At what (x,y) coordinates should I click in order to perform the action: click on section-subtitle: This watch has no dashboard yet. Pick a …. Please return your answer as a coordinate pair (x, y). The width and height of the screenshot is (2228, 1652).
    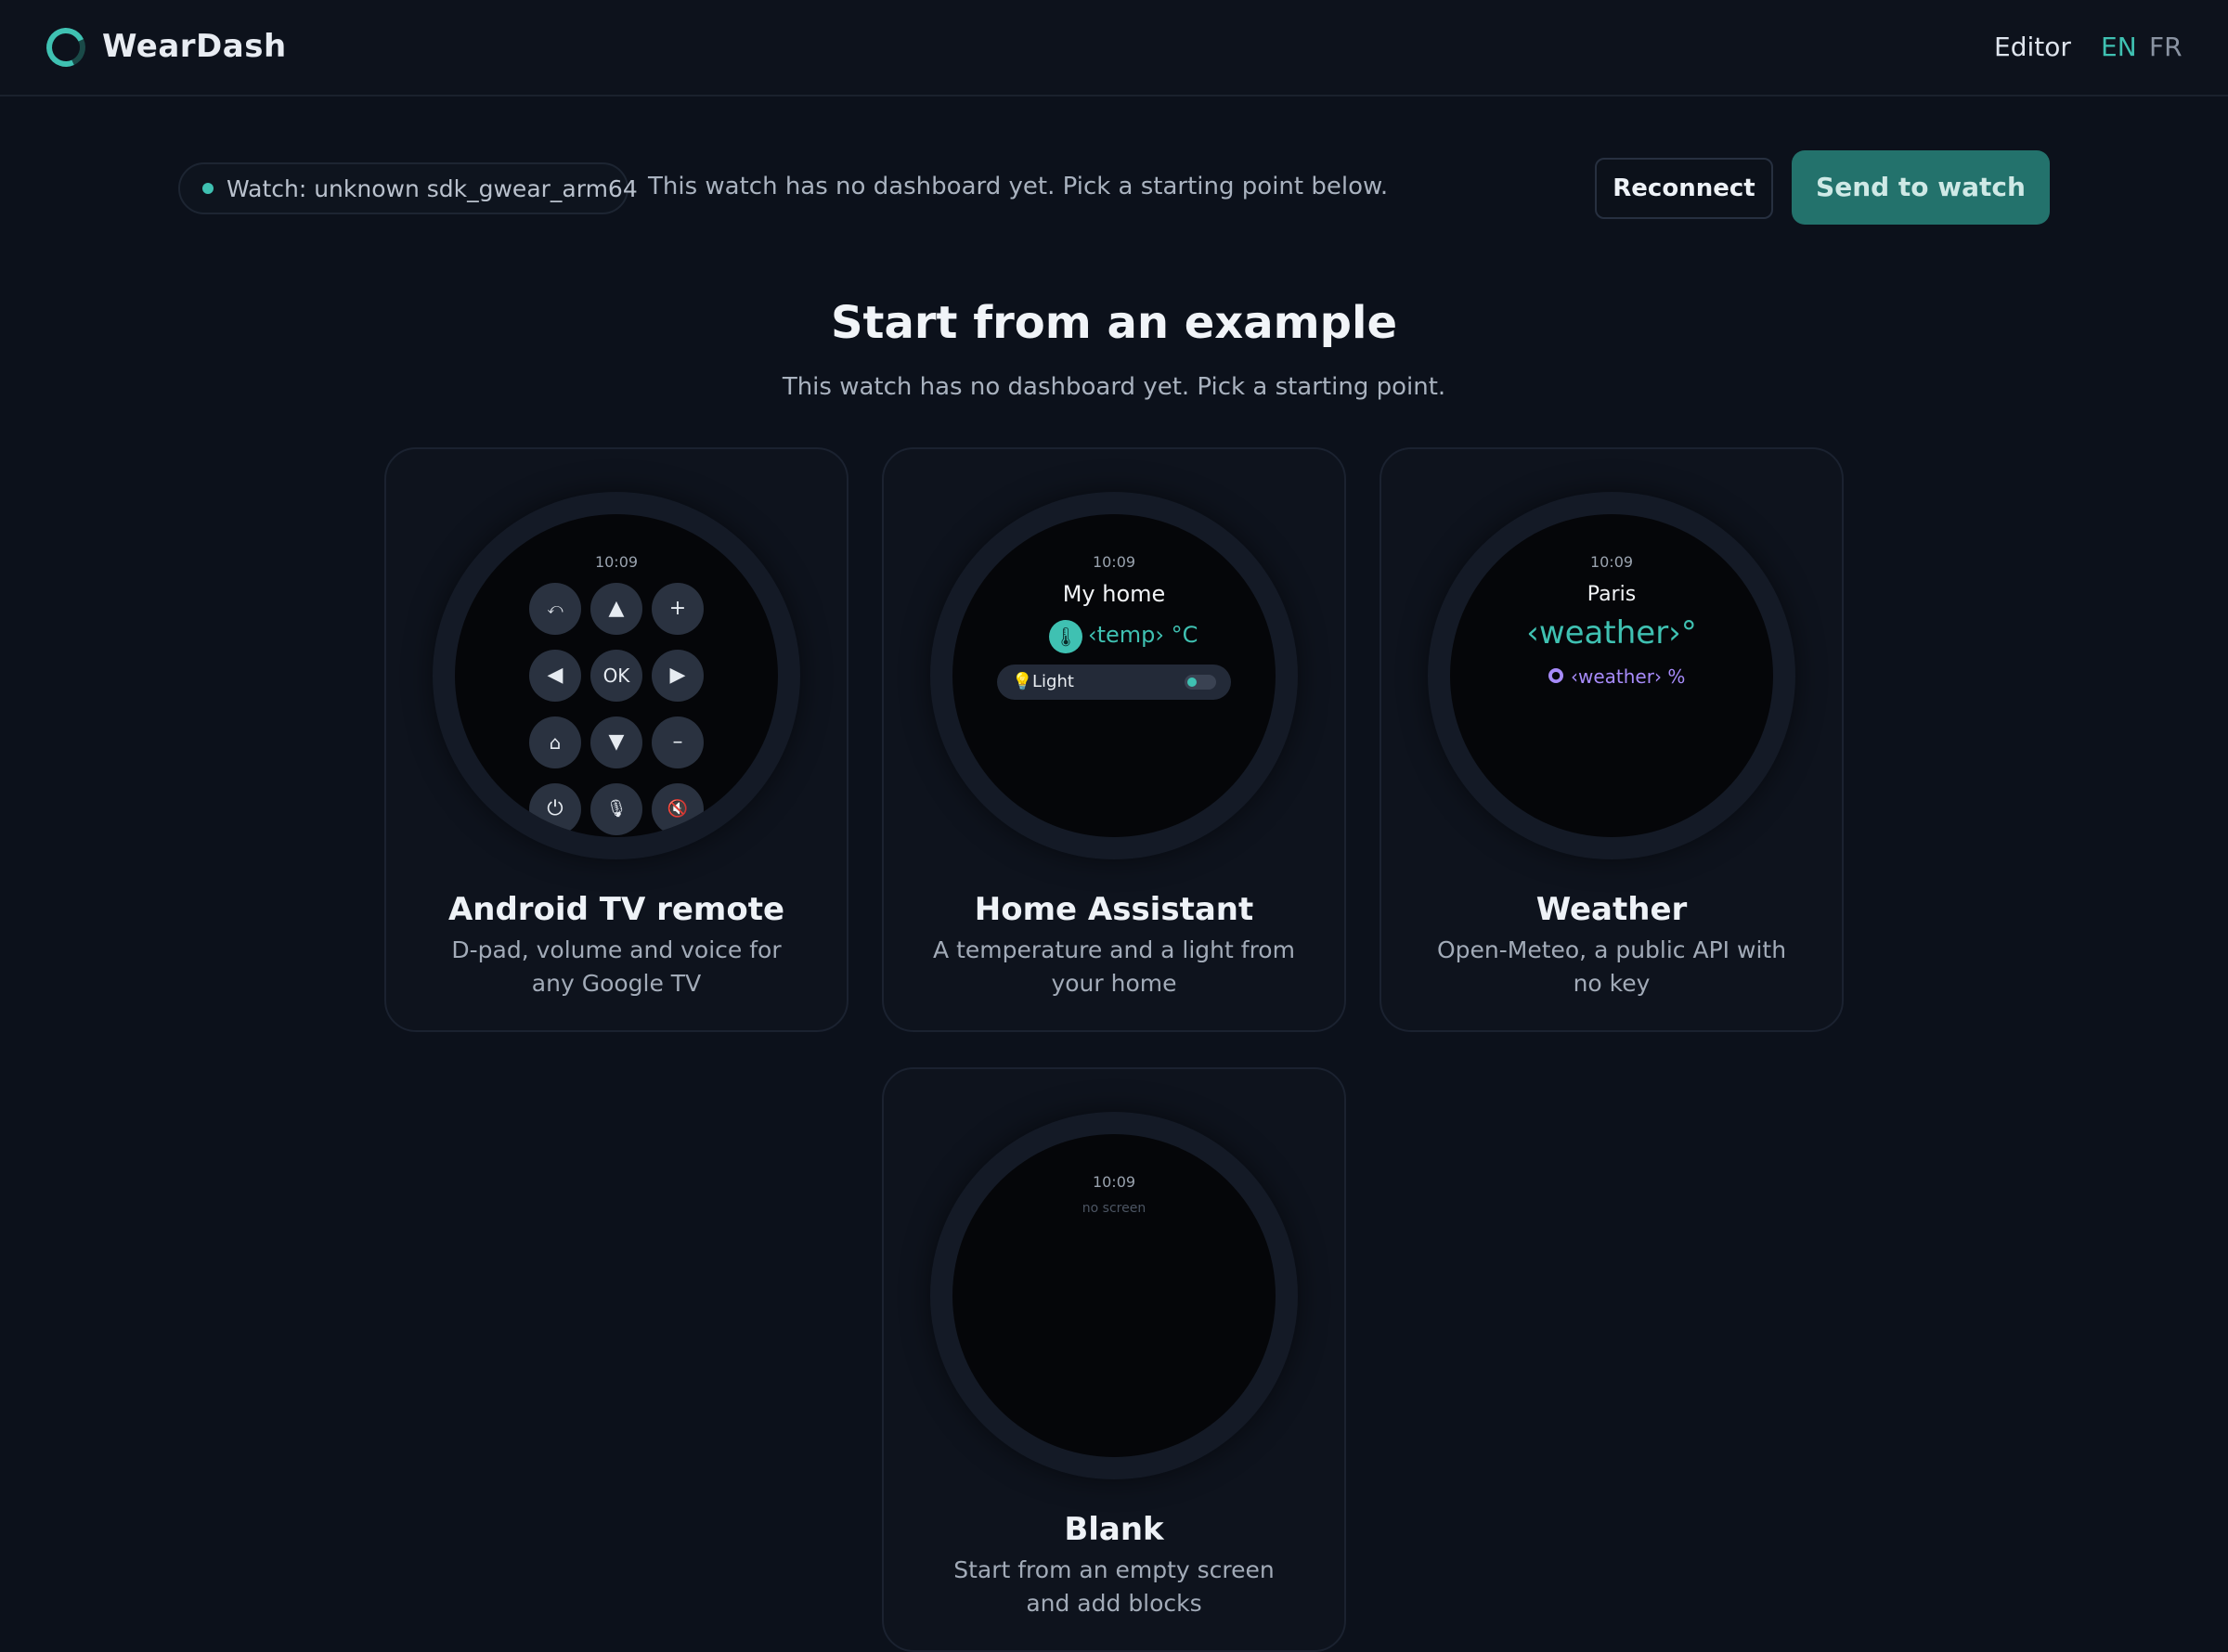
    Looking at the image, I should click on (1114, 387).